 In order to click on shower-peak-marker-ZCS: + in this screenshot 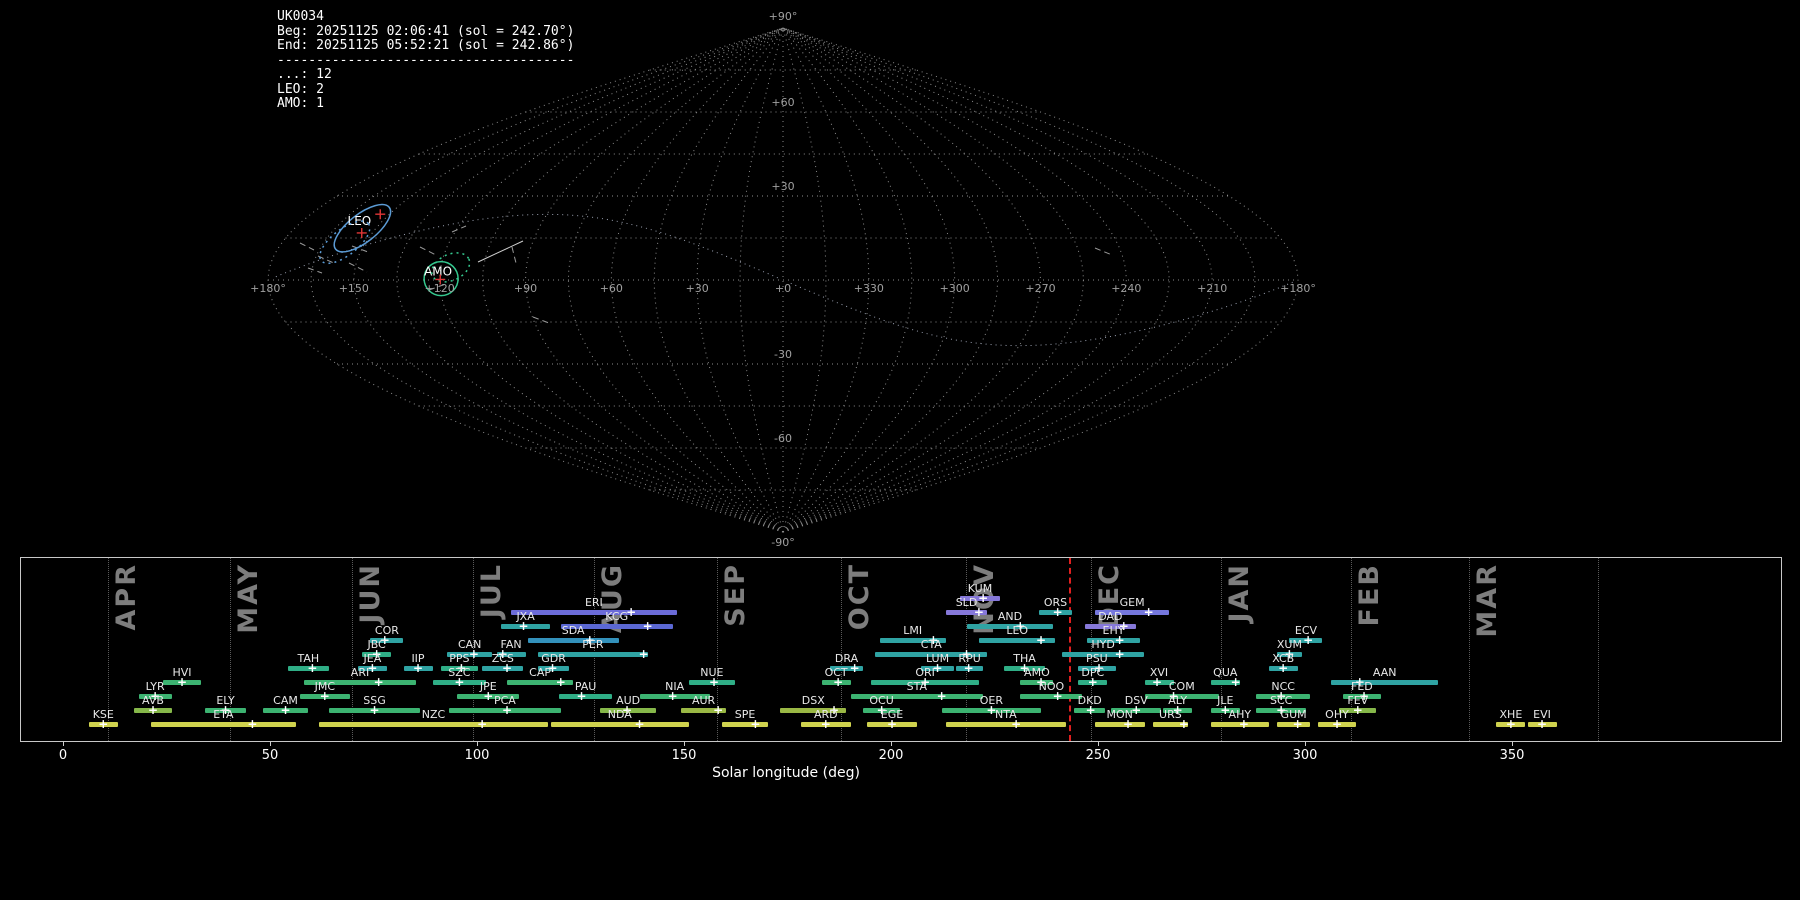, I will do `click(507, 668)`.